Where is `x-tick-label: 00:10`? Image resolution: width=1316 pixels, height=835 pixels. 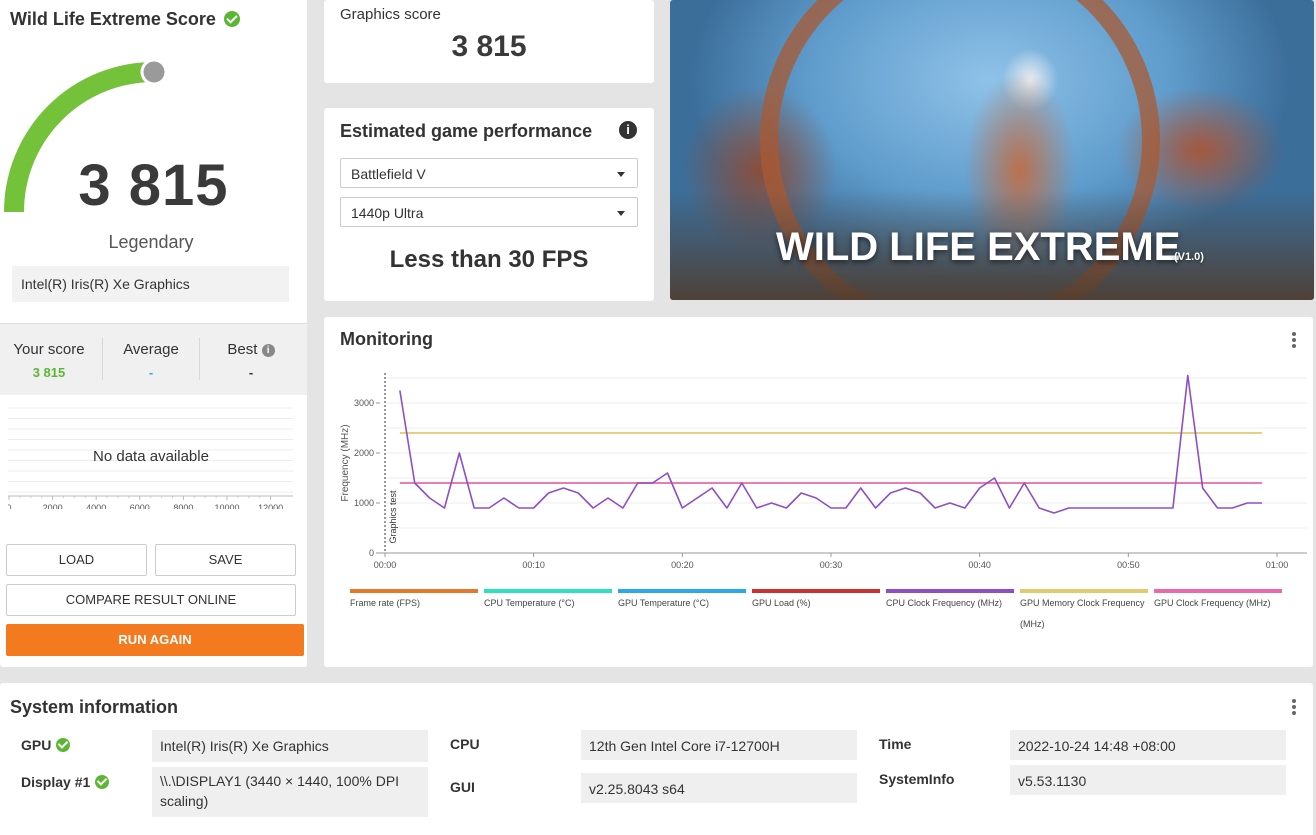
x-tick-label: 00:10 is located at coordinates (533, 565).